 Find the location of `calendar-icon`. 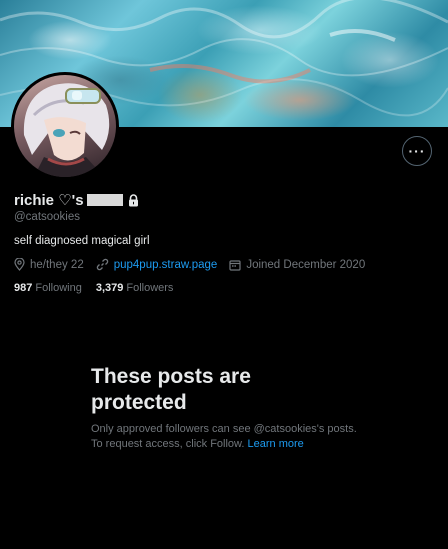

calendar-icon is located at coordinates (235, 265).